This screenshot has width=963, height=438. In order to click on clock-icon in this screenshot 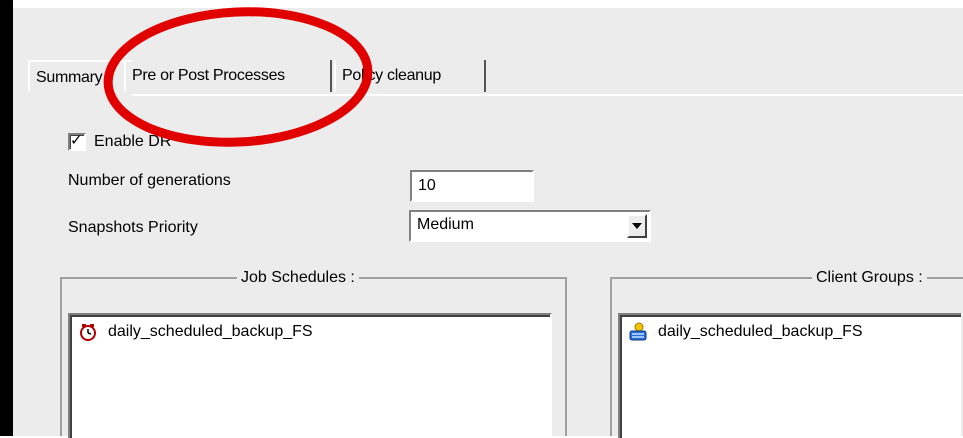, I will do `click(88, 332)`.